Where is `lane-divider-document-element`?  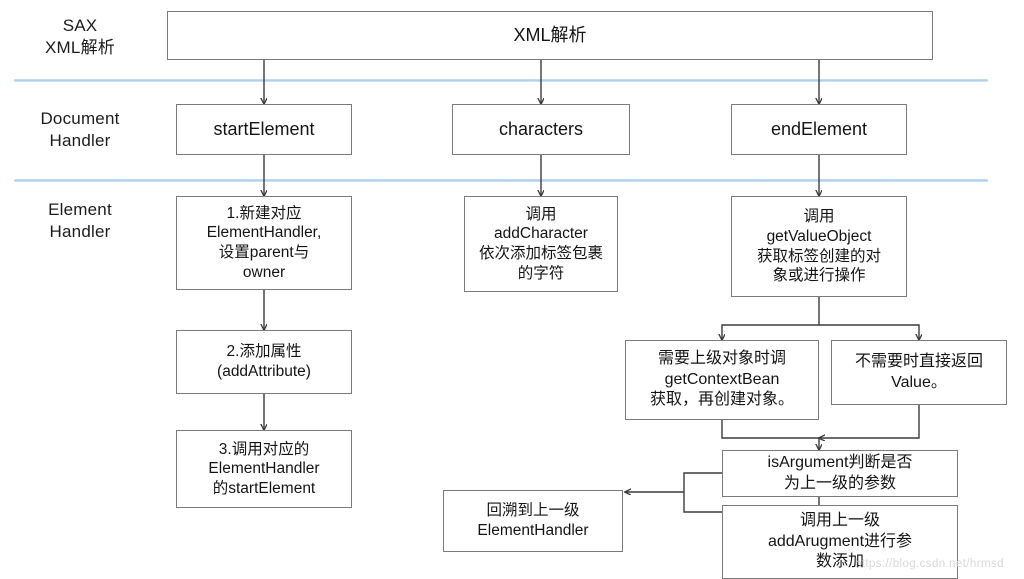
lane-divider-document-element is located at coordinates (501, 180).